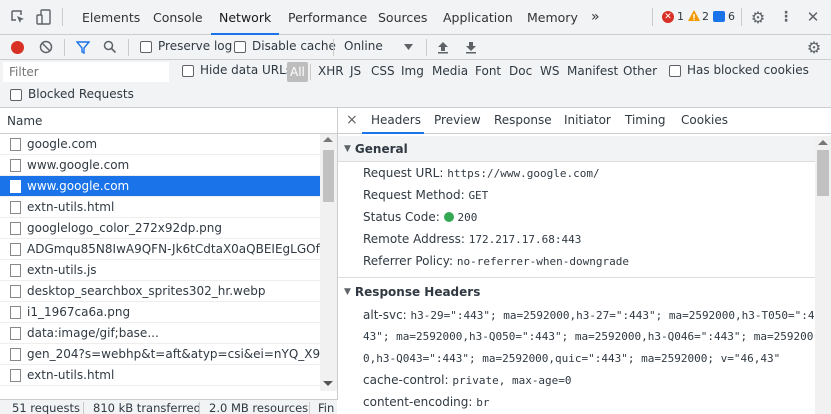 The image size is (831, 414). I want to click on blocked-requests-checkbox, so click(16, 95).